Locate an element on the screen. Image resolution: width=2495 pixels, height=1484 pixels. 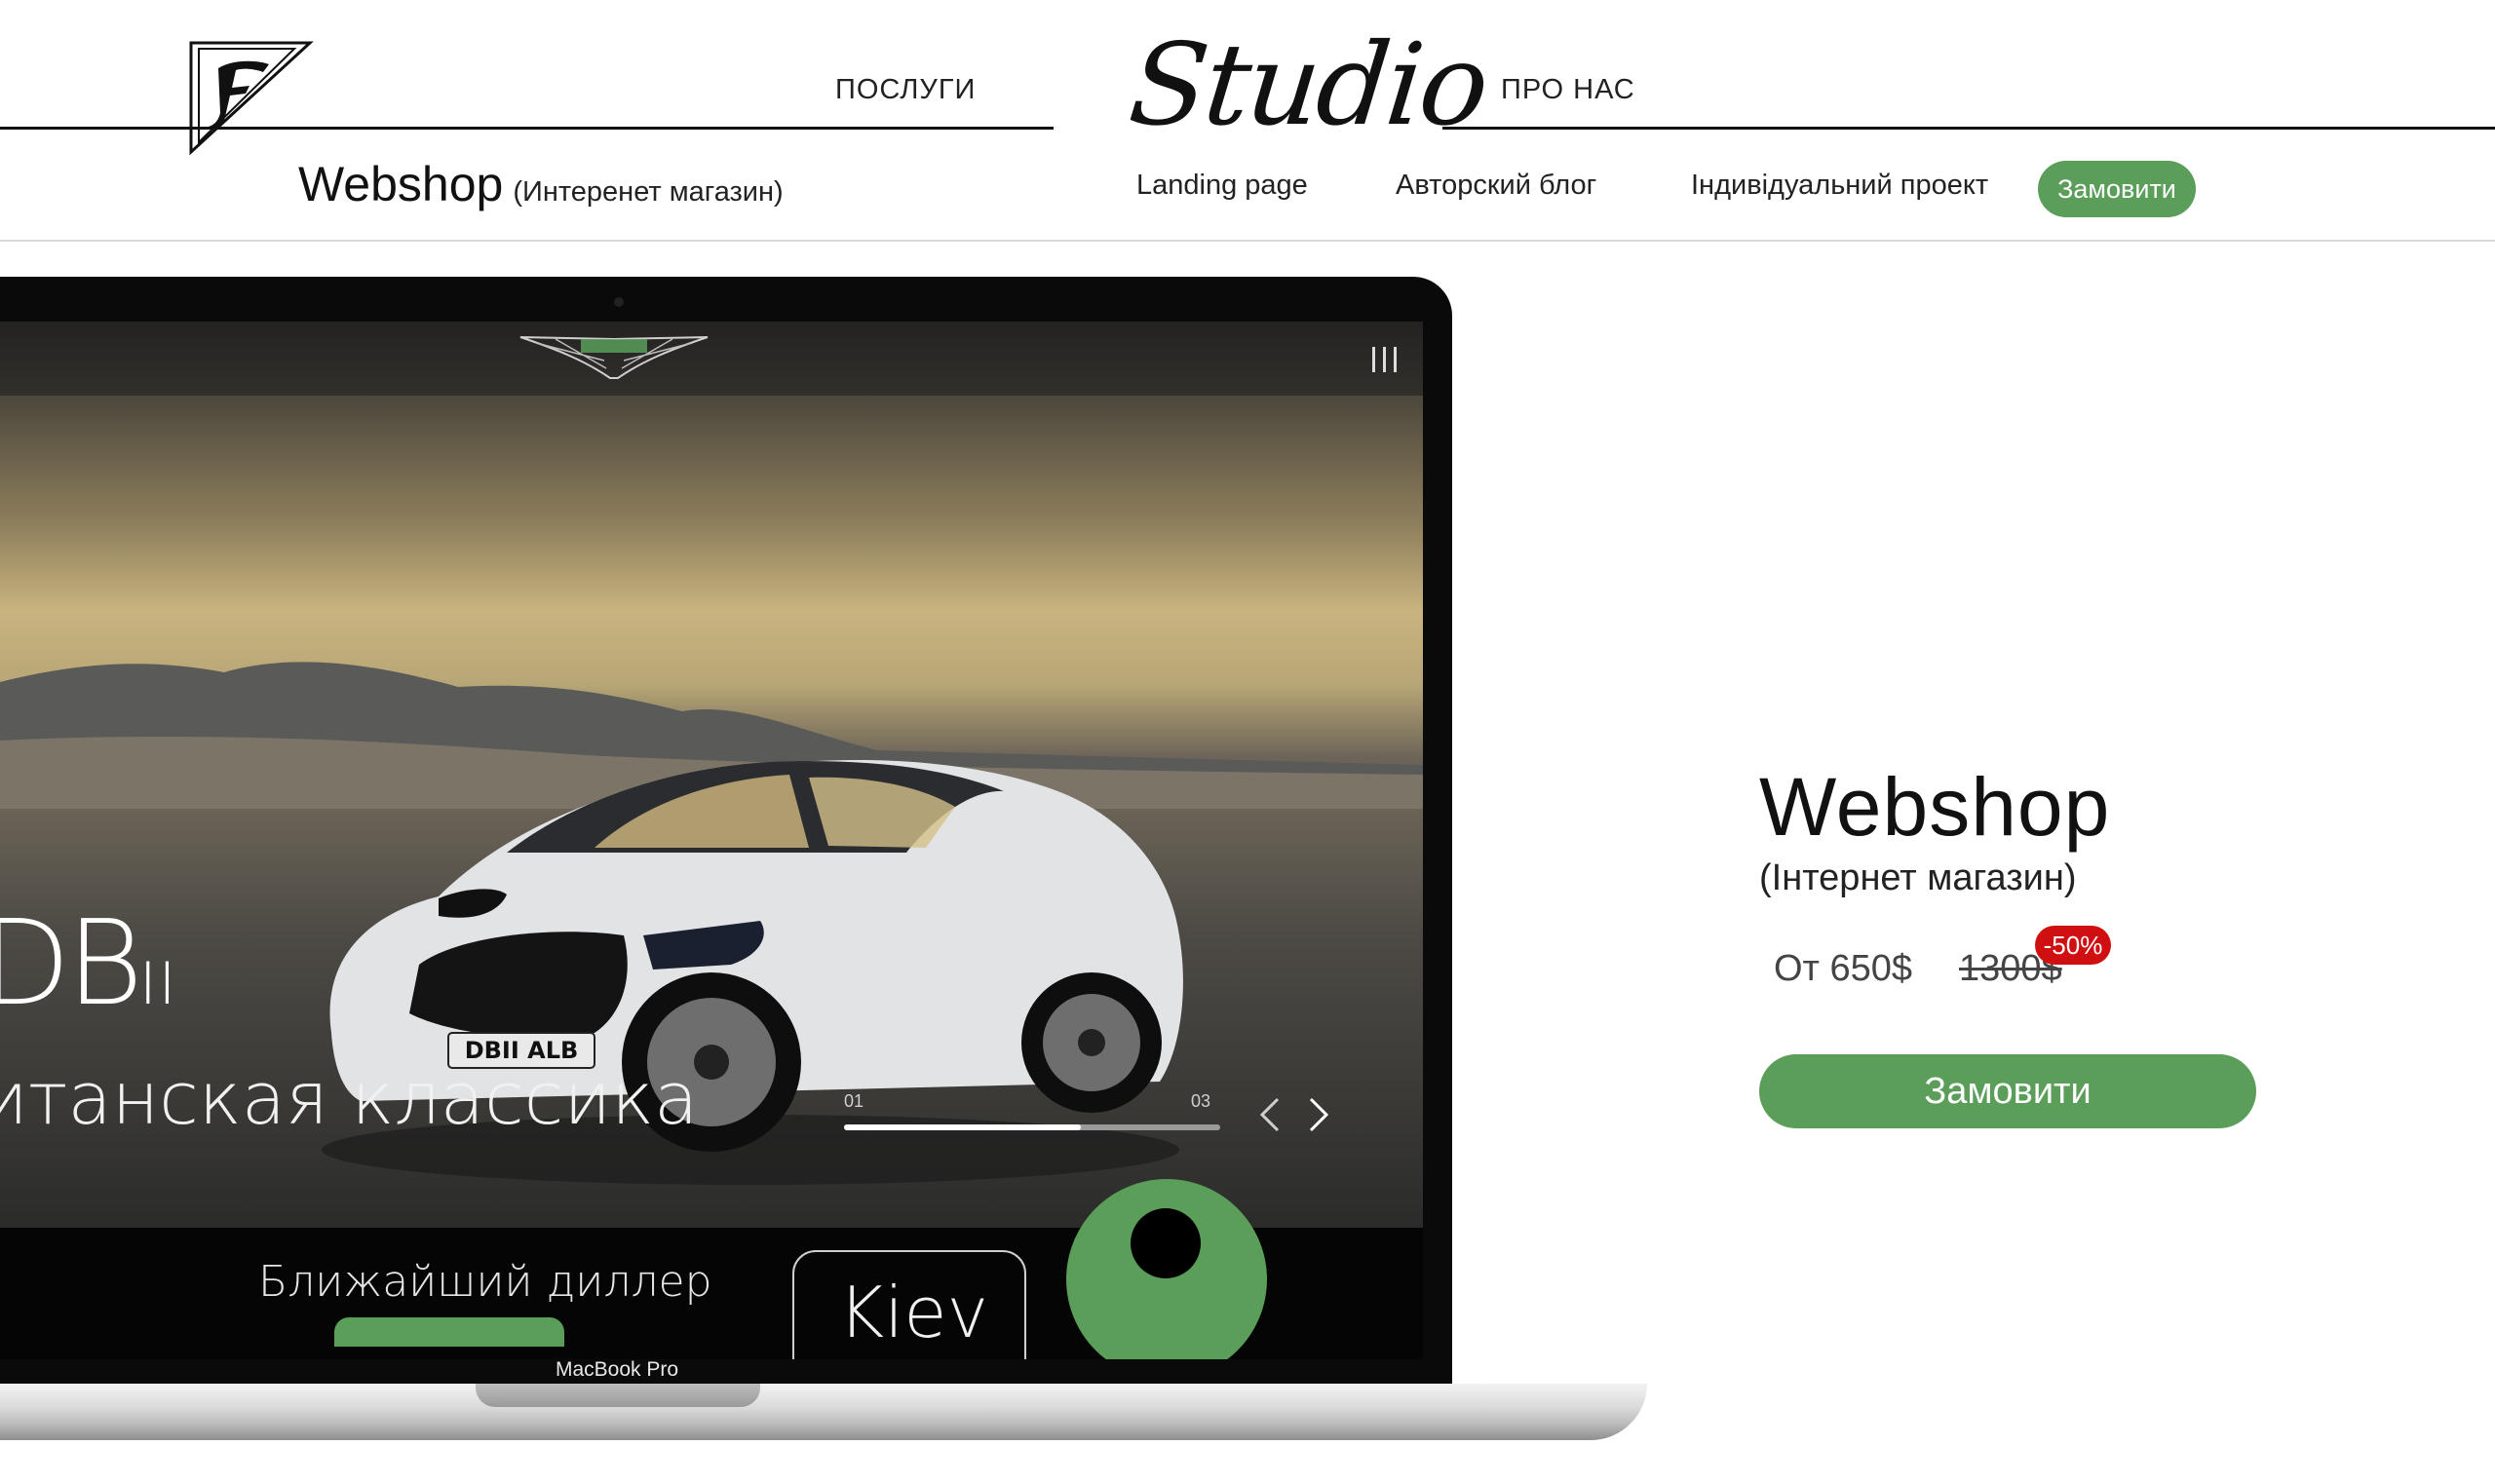
page-title: Webshop (Интеренет магазин) is located at coordinates (541, 184).